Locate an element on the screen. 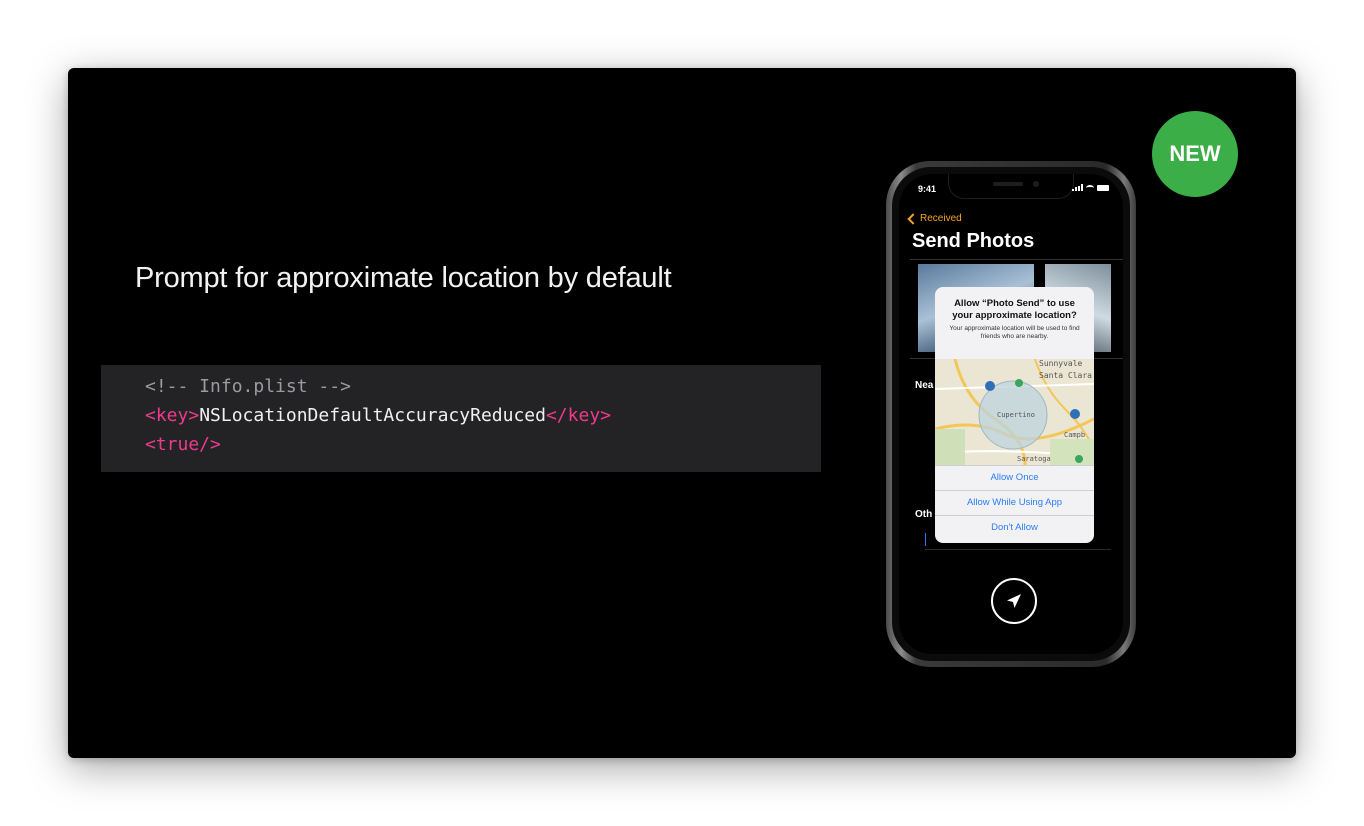 This screenshot has width=1364, height=826. phone-notch is located at coordinates (1011, 186).